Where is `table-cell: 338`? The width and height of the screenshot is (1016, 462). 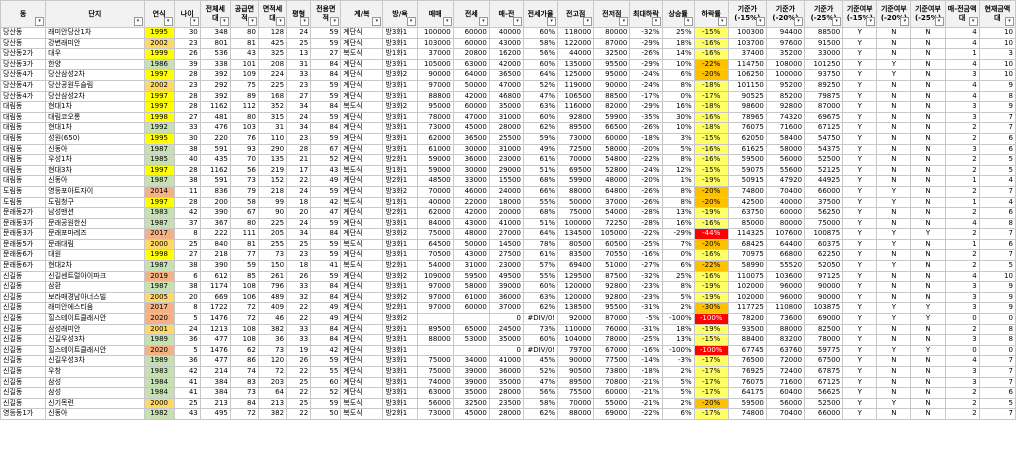 table-cell: 338 is located at coordinates (215, 64).